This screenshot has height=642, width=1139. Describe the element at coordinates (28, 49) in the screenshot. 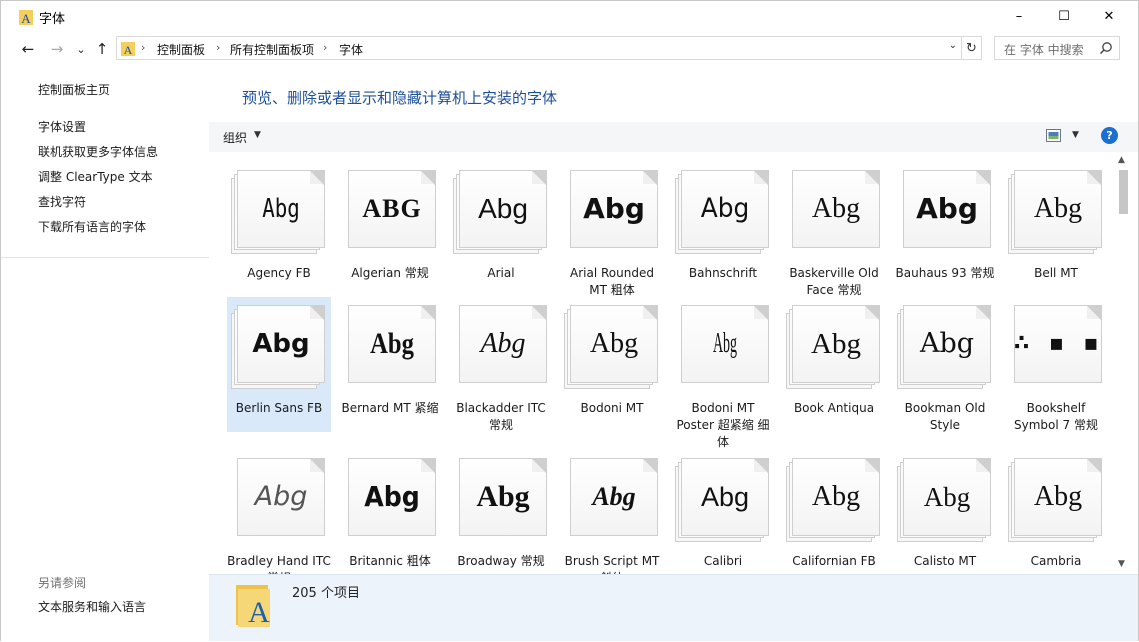

I see `back-button: ←` at that location.